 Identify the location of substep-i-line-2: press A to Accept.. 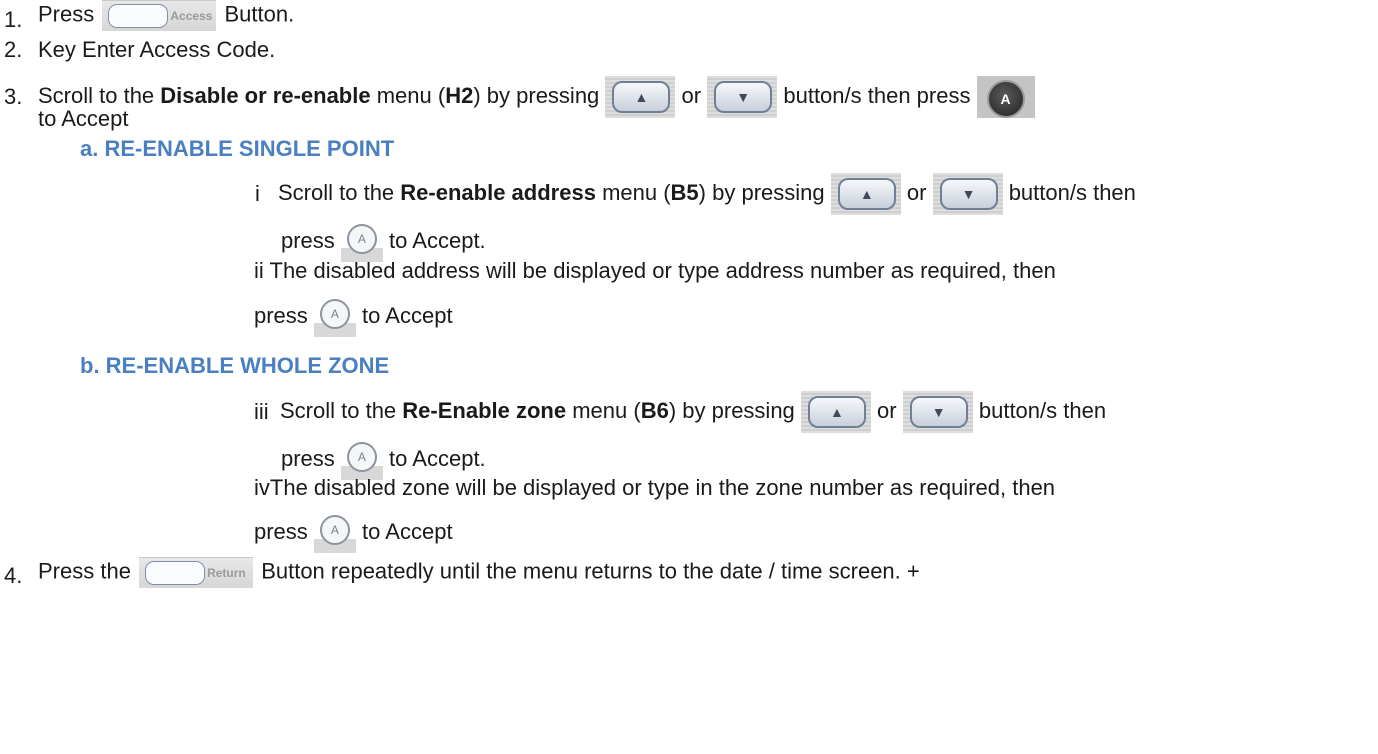
(383, 242).